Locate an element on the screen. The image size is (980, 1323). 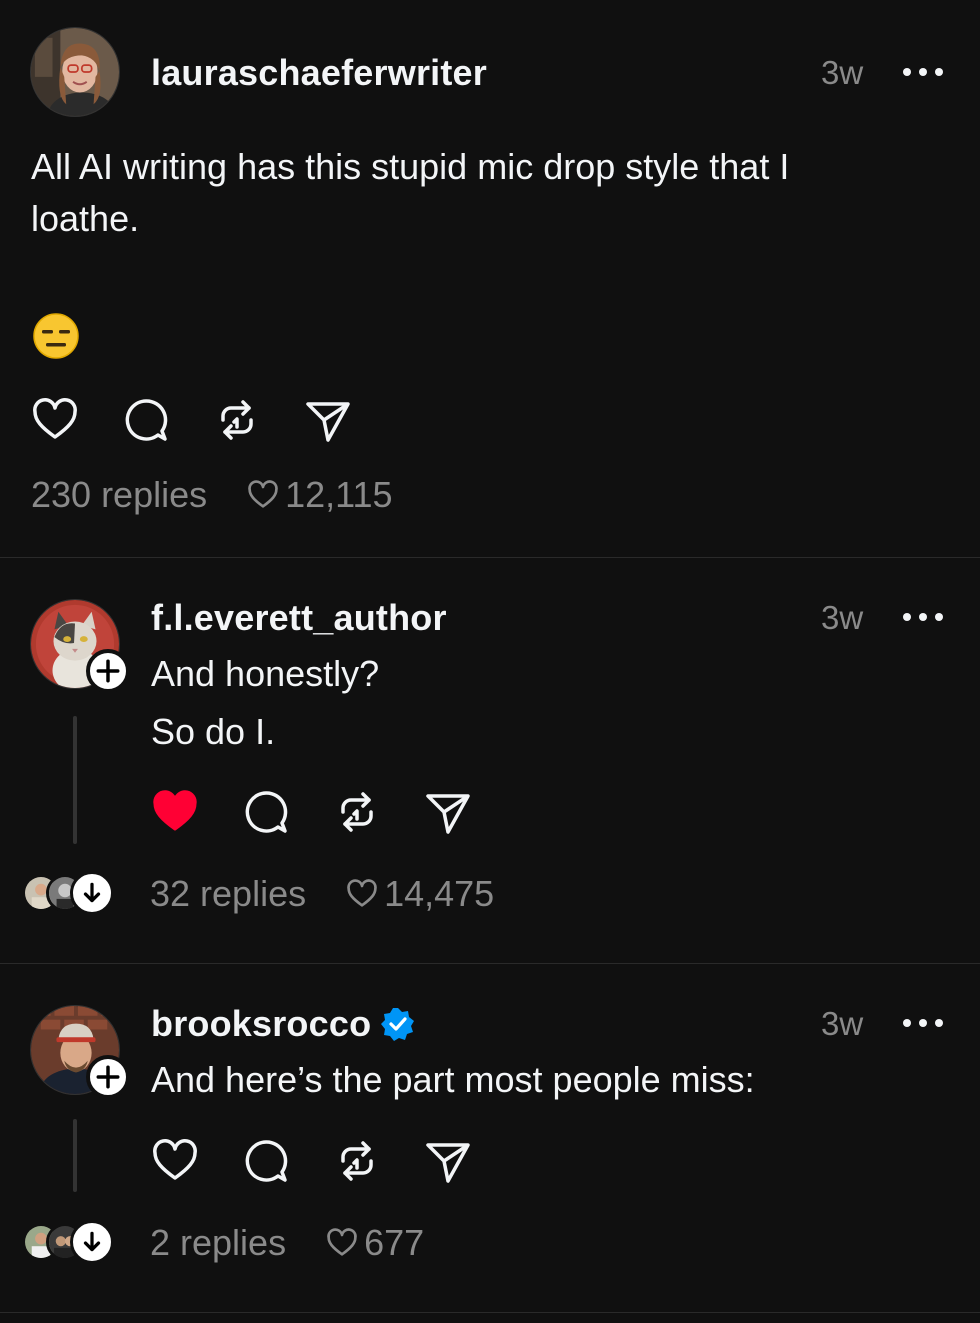
replies-count: 32 replies is located at coordinates (228, 894).